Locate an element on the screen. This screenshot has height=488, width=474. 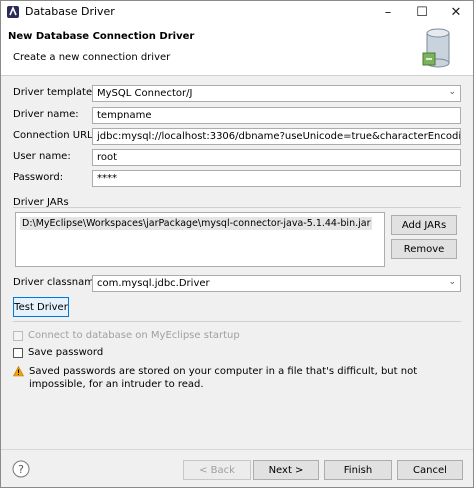
window-title: Database Driver is located at coordinates (70, 11).